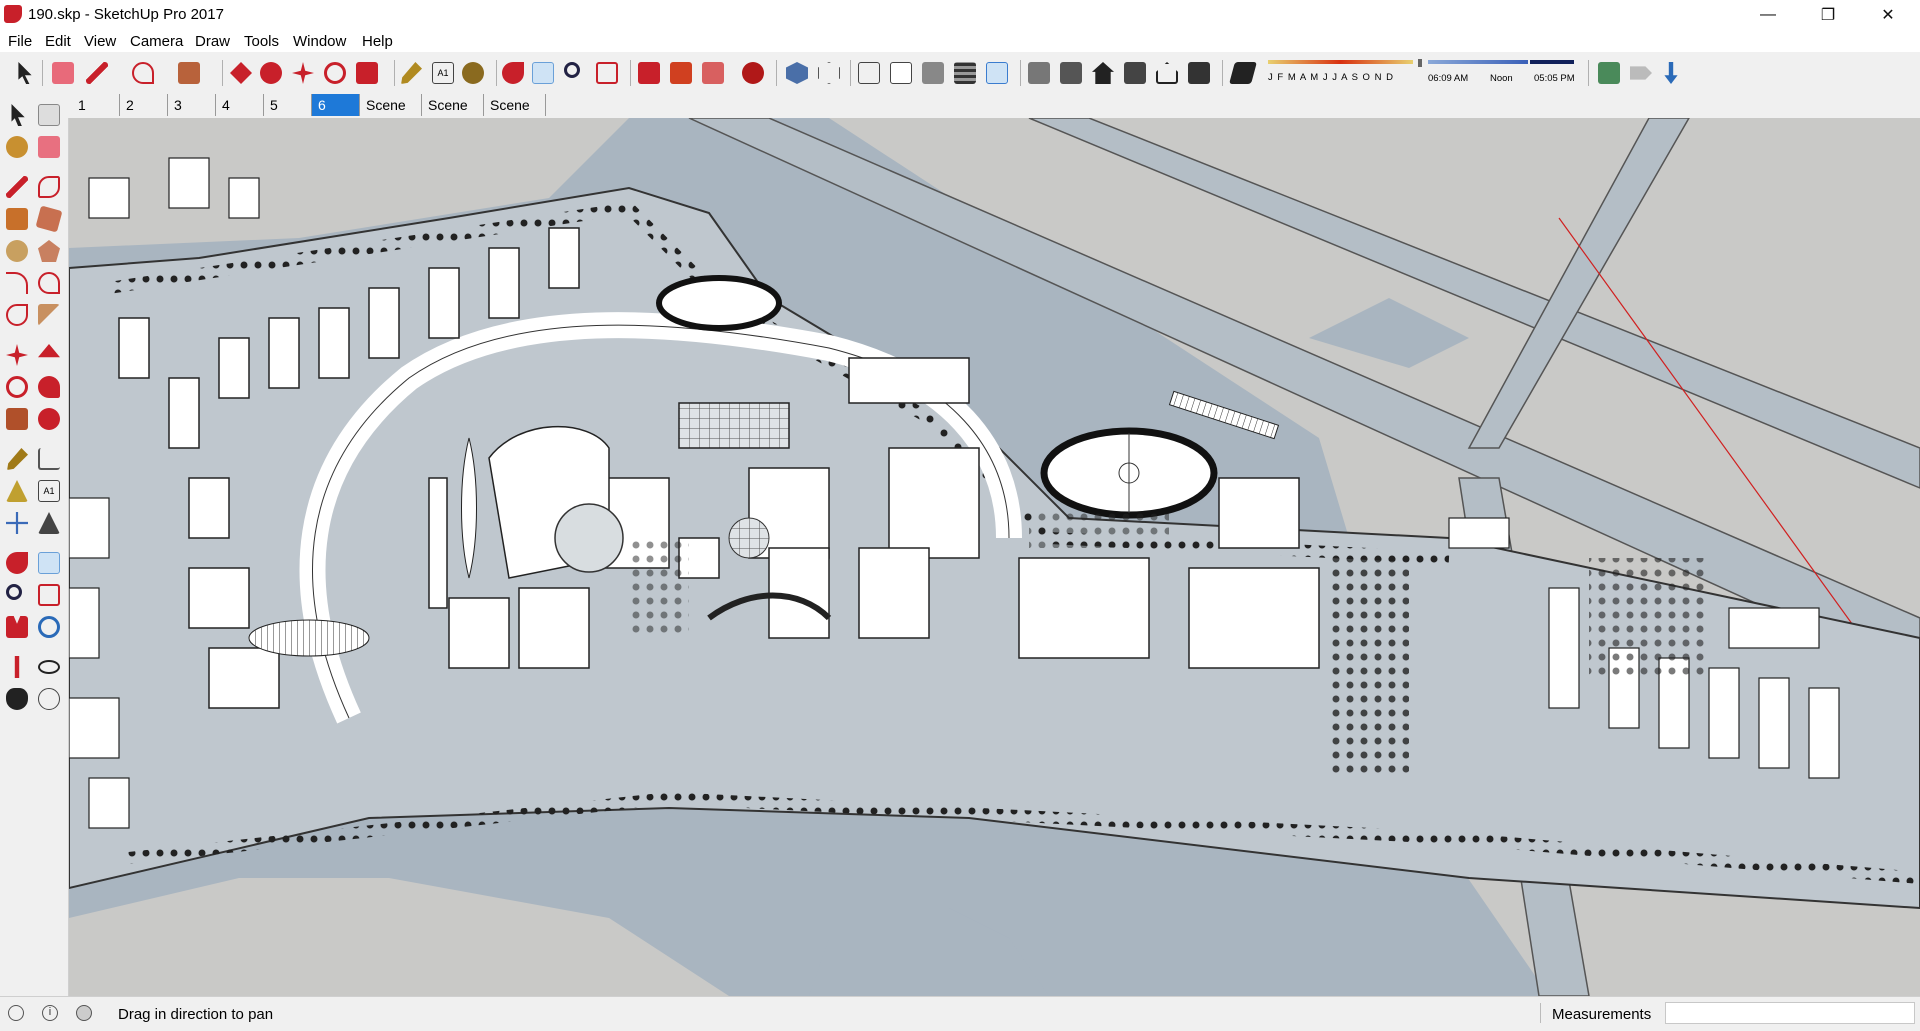 The image size is (1920, 1031). Describe the element at coordinates (829, 73) in the screenshot. I see `back-edges-icon` at that location.